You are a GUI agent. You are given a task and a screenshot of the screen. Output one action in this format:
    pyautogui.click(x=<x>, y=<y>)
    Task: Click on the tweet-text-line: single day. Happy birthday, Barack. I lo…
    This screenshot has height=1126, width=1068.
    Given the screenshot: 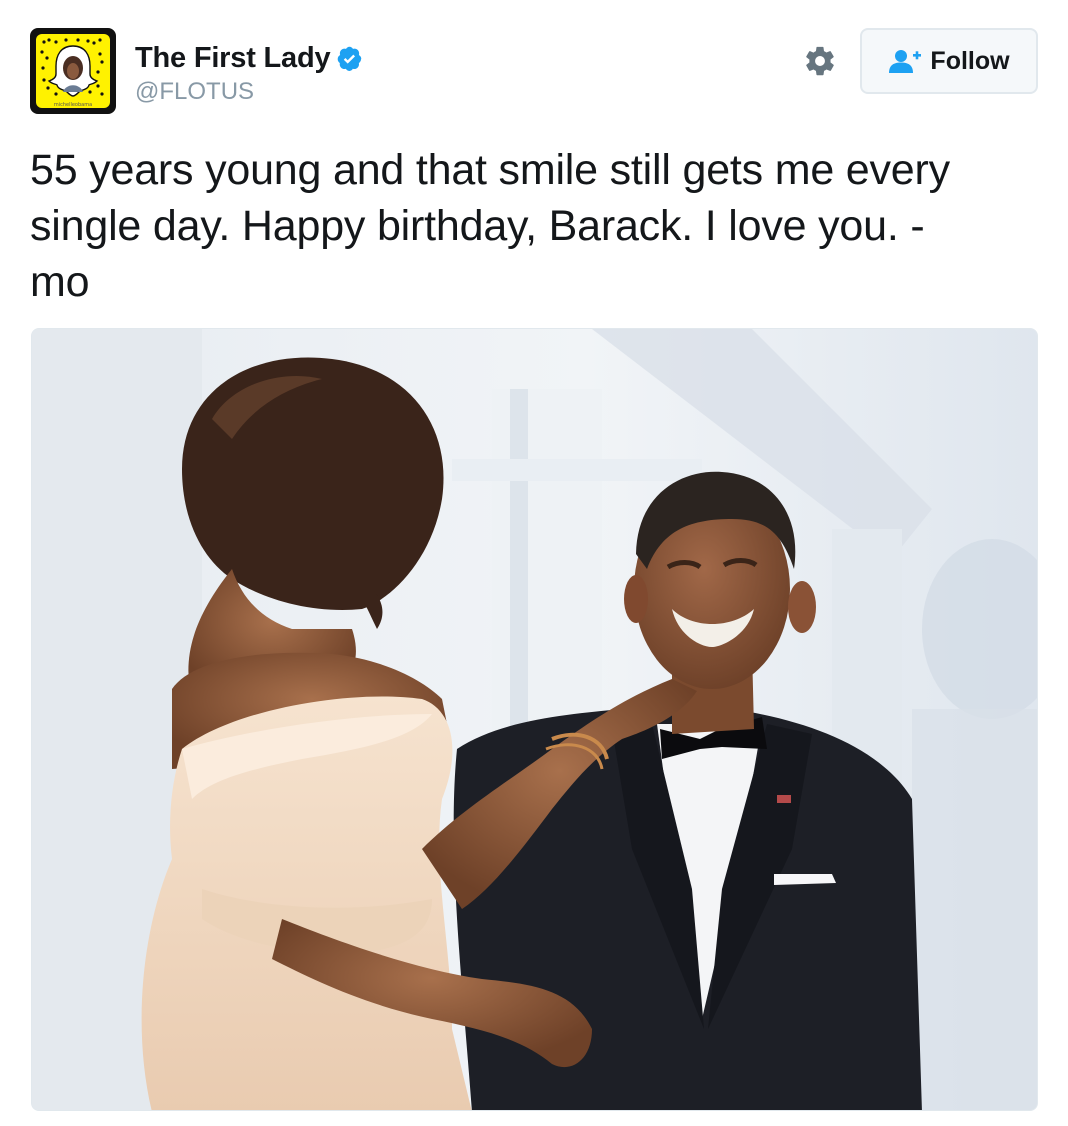 What is the action you would take?
    pyautogui.click(x=477, y=226)
    